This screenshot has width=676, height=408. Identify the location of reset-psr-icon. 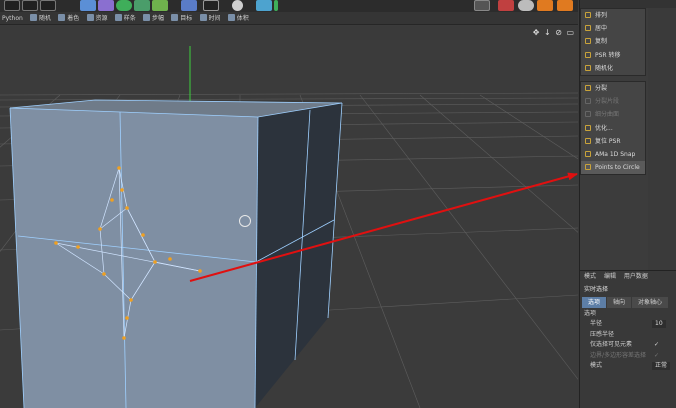
(588, 140).